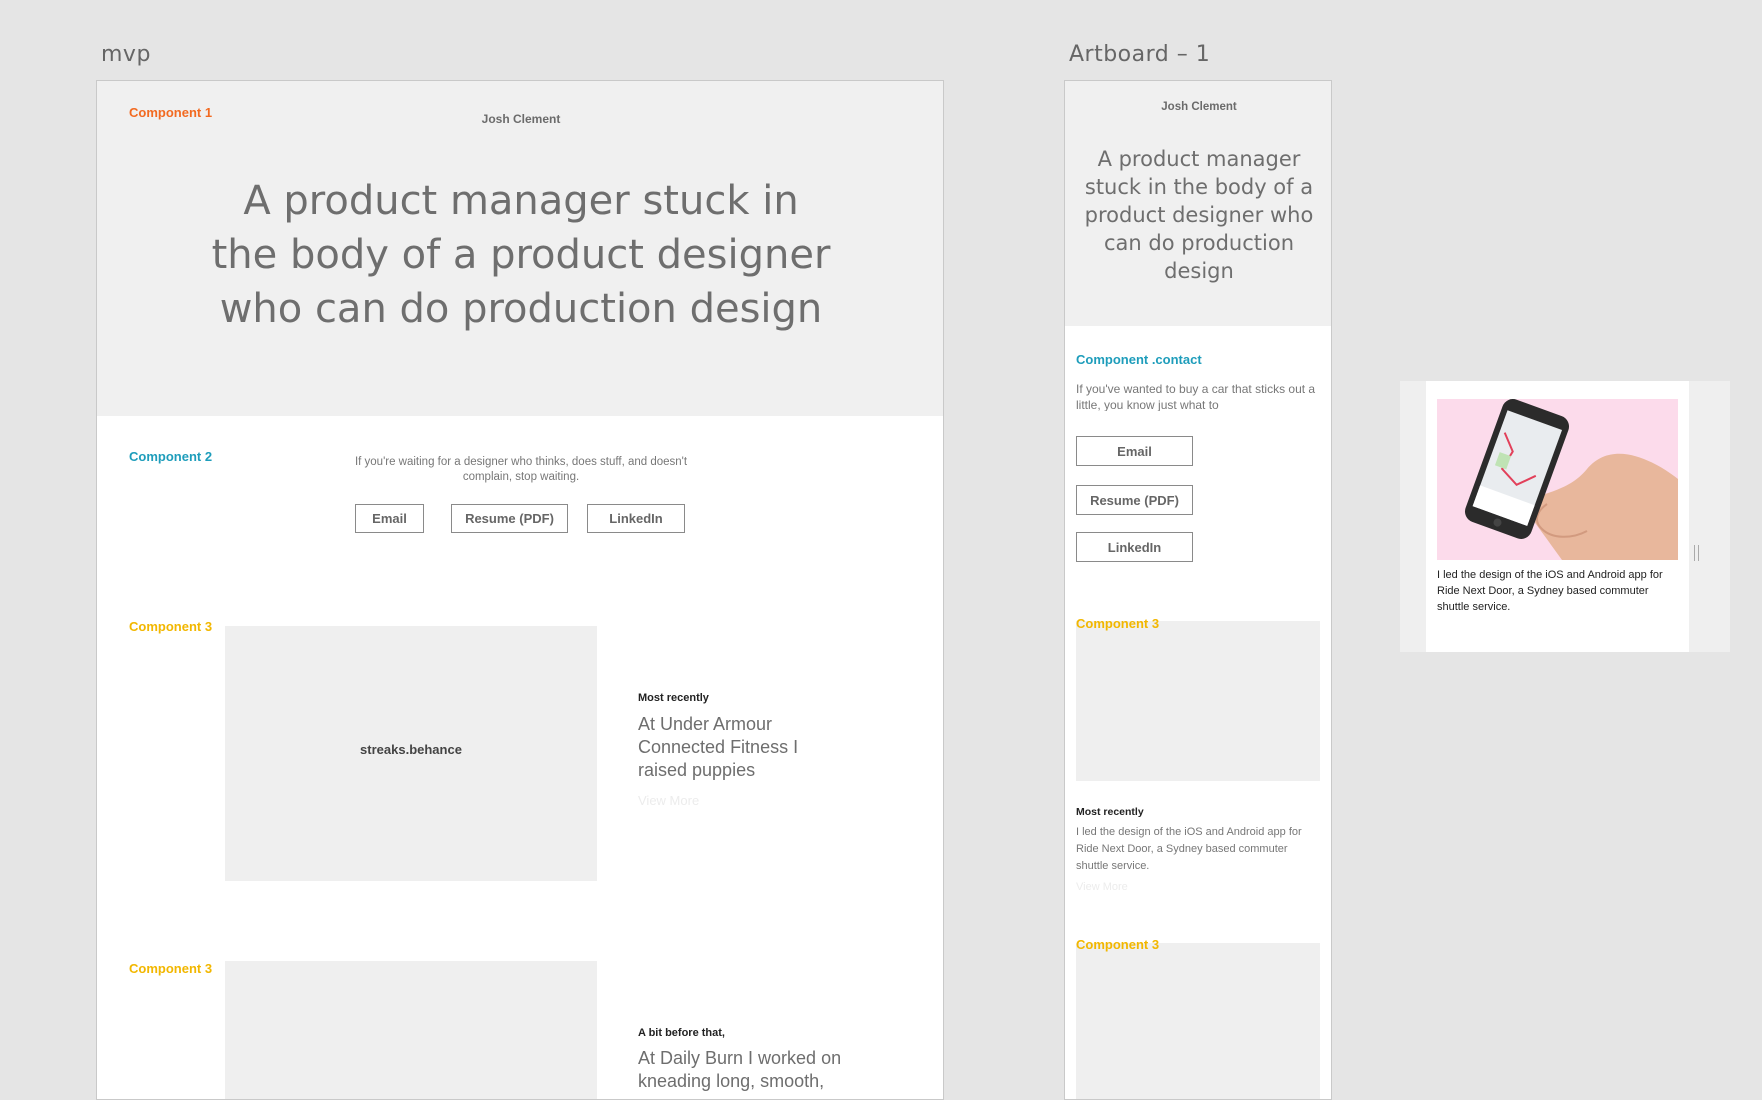 The width and height of the screenshot is (1762, 1100). Describe the element at coordinates (126, 54) in the screenshot. I see `artboard-title-mvp: mvp` at that location.